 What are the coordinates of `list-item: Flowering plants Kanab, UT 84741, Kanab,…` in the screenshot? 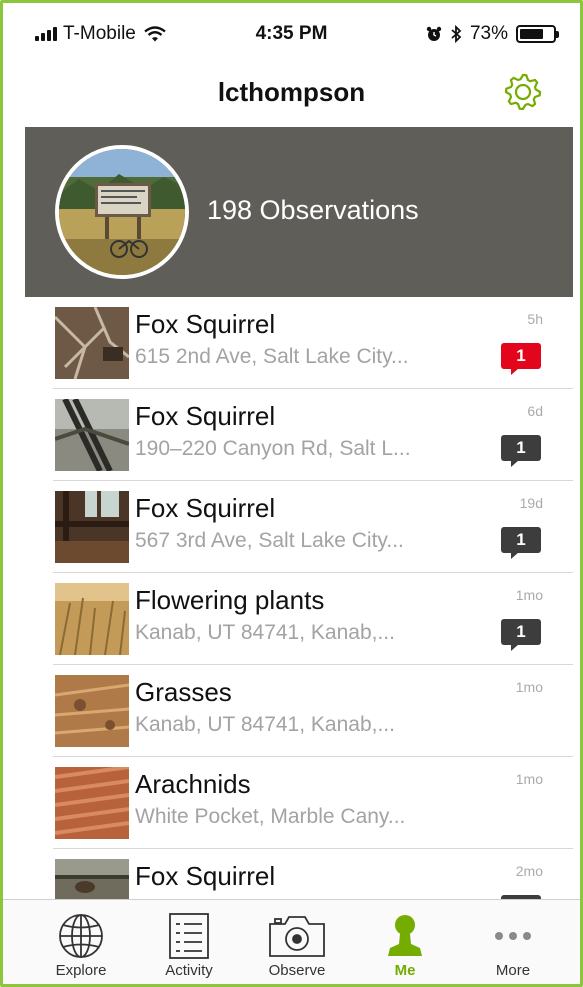 It's located at (313, 619).